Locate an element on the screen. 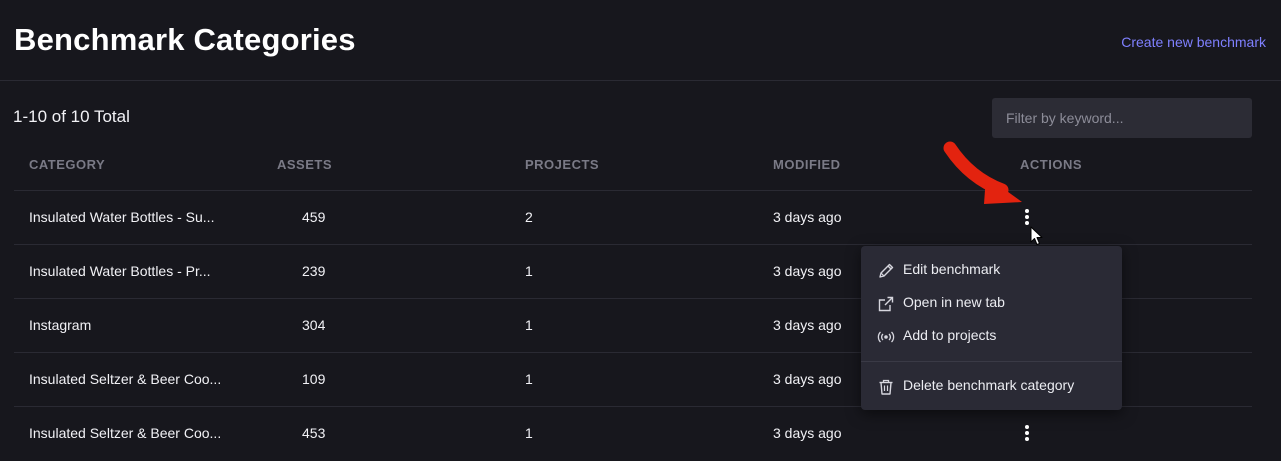 The image size is (1281, 461). external-link-icon is located at coordinates (886, 304).